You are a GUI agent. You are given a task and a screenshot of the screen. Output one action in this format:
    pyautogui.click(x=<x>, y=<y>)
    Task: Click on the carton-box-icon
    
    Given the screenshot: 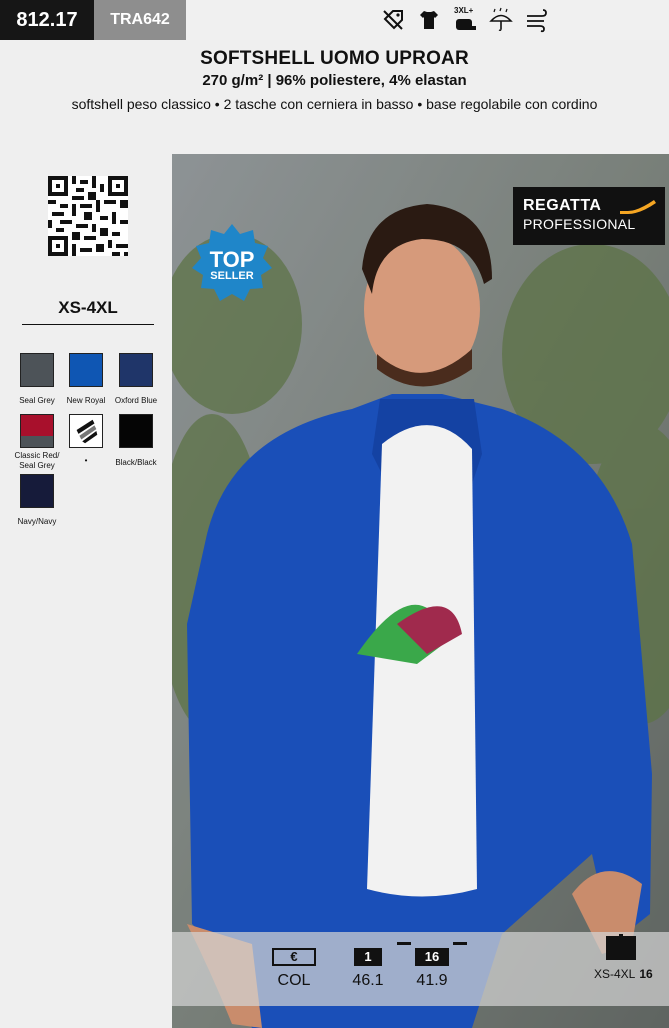 What is the action you would take?
    pyautogui.click(x=621, y=947)
    